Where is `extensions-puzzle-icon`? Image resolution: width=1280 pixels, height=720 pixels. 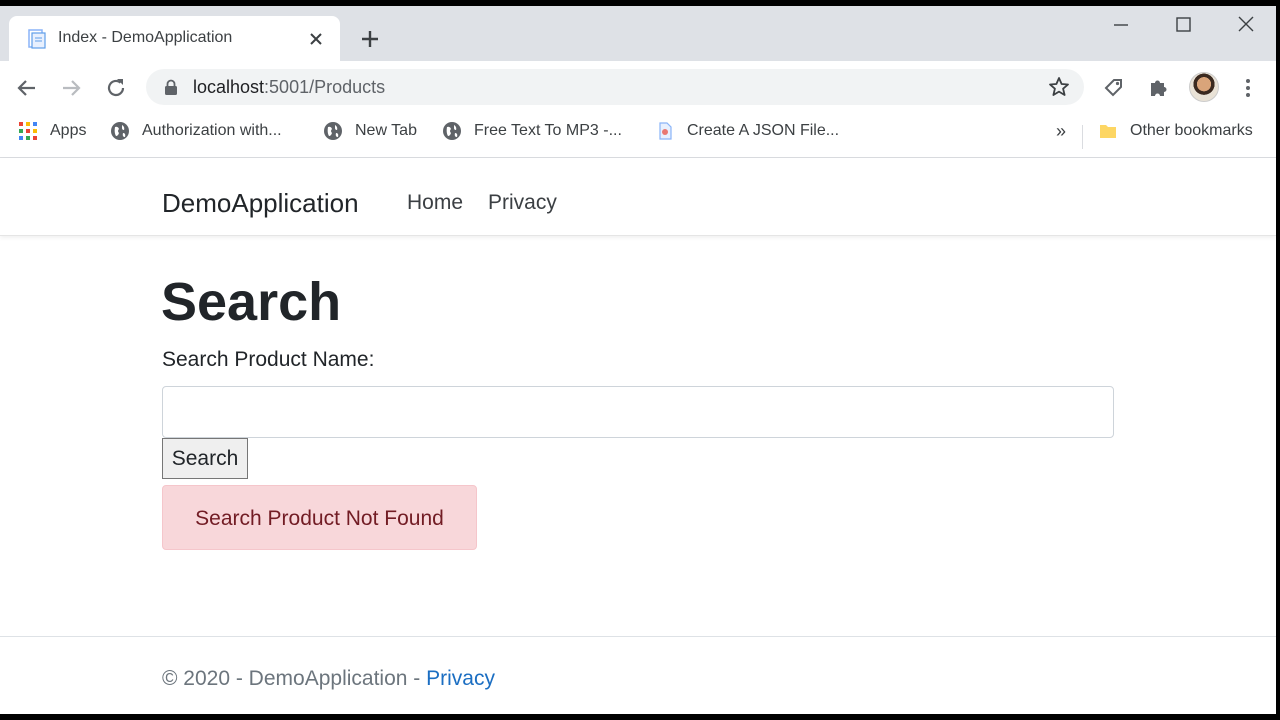 extensions-puzzle-icon is located at coordinates (1159, 88).